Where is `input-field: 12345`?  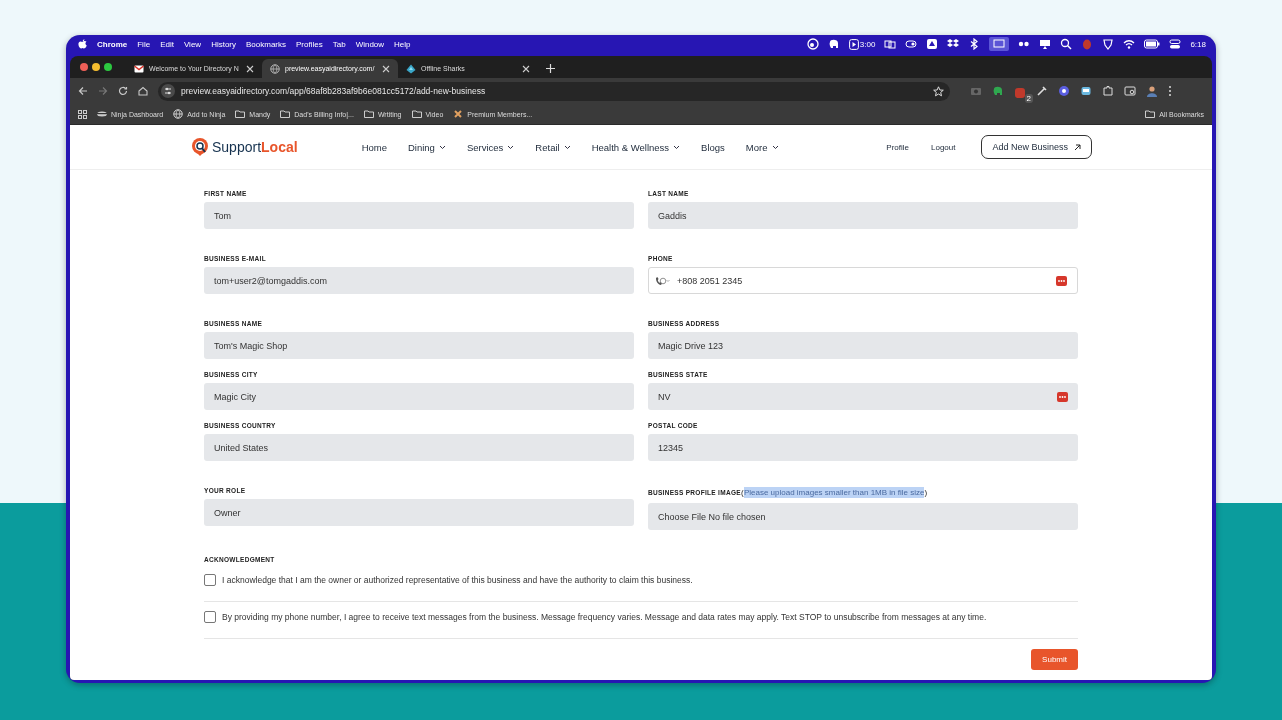
input-field: 12345 is located at coordinates (863, 447).